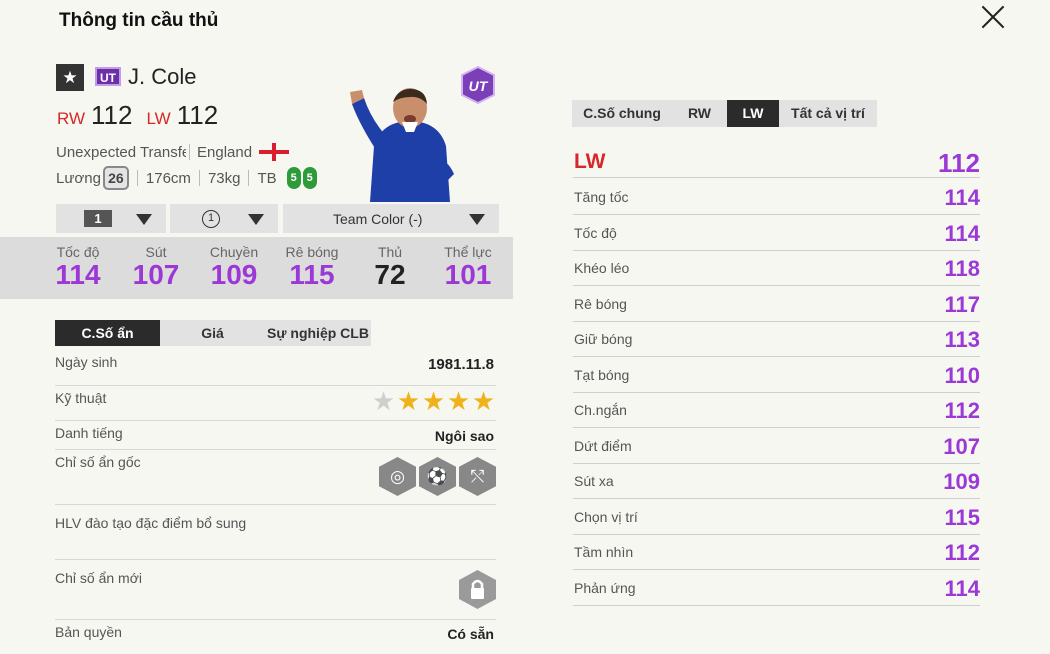 This screenshot has width=1050, height=654. Describe the element at coordinates (477, 476) in the screenshot. I see `trait-icon: ⤲` at that location.